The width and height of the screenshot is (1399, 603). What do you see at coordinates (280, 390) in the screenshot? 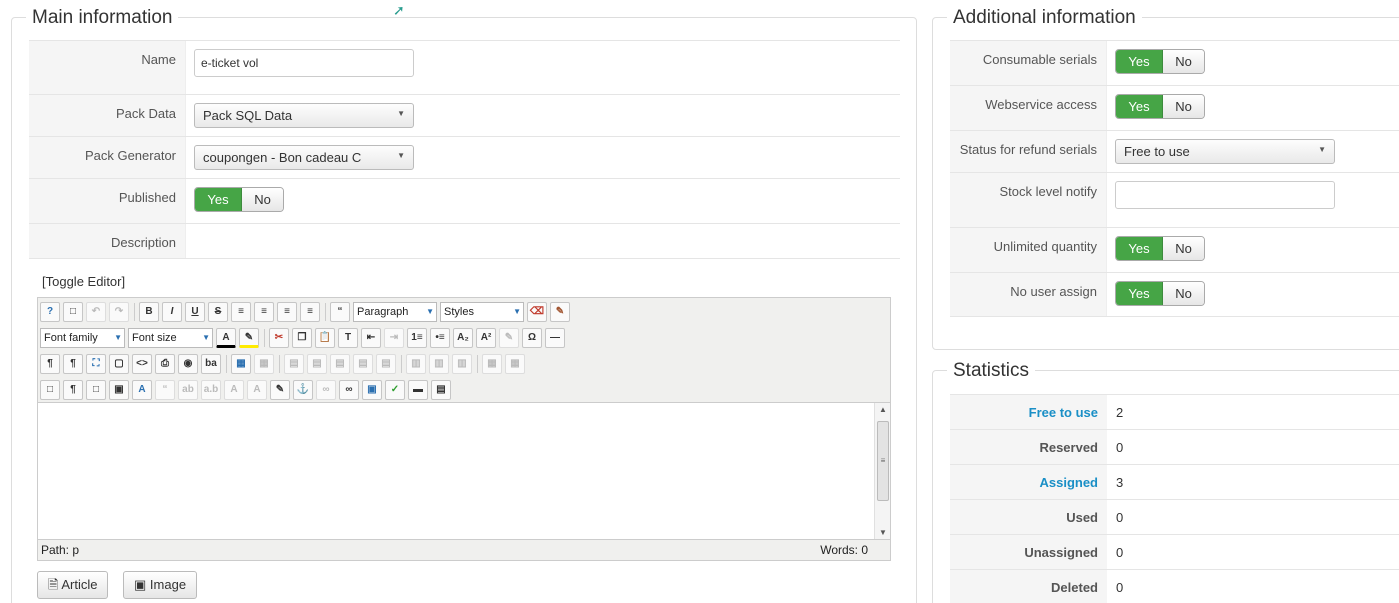
I see `attributes-icon: ✎` at bounding box center [280, 390].